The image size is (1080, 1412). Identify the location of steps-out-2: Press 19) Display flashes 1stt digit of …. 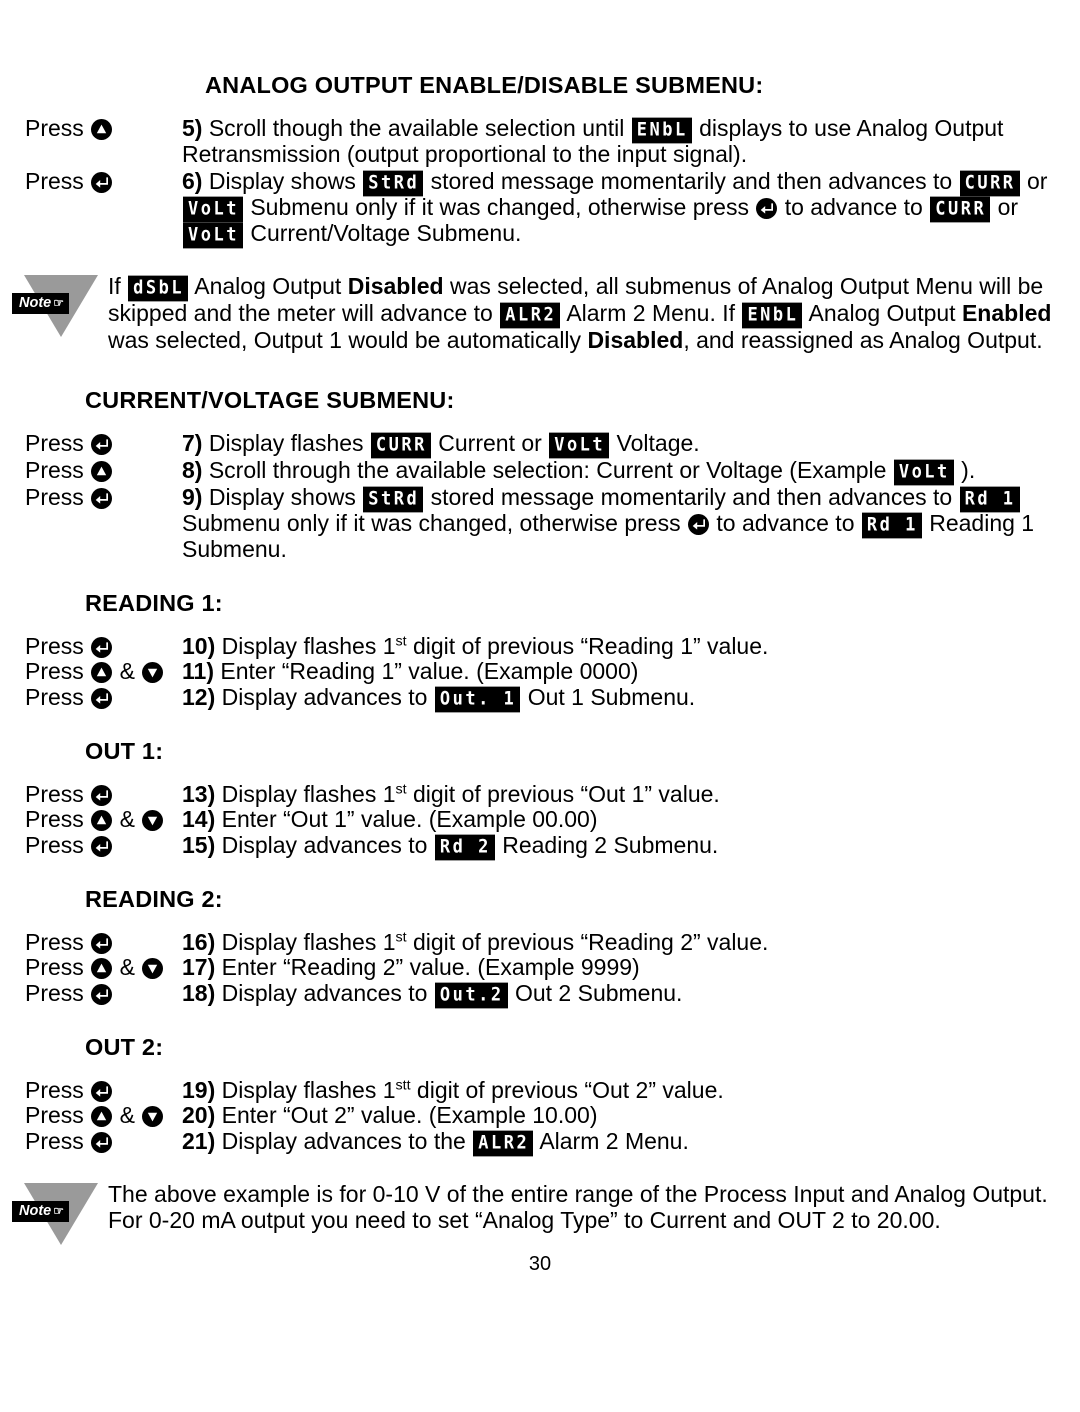
(540, 1116).